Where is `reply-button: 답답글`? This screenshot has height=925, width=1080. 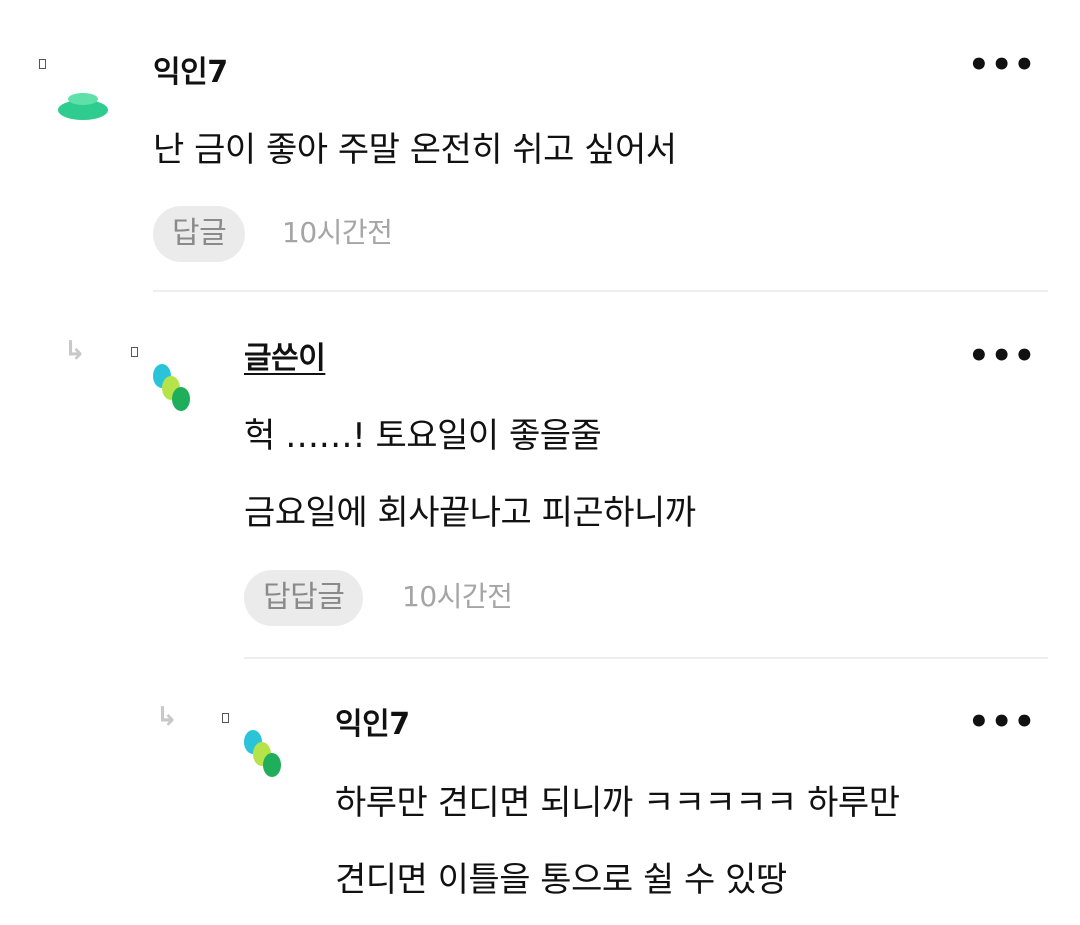 reply-button: 답답글 is located at coordinates (304, 598).